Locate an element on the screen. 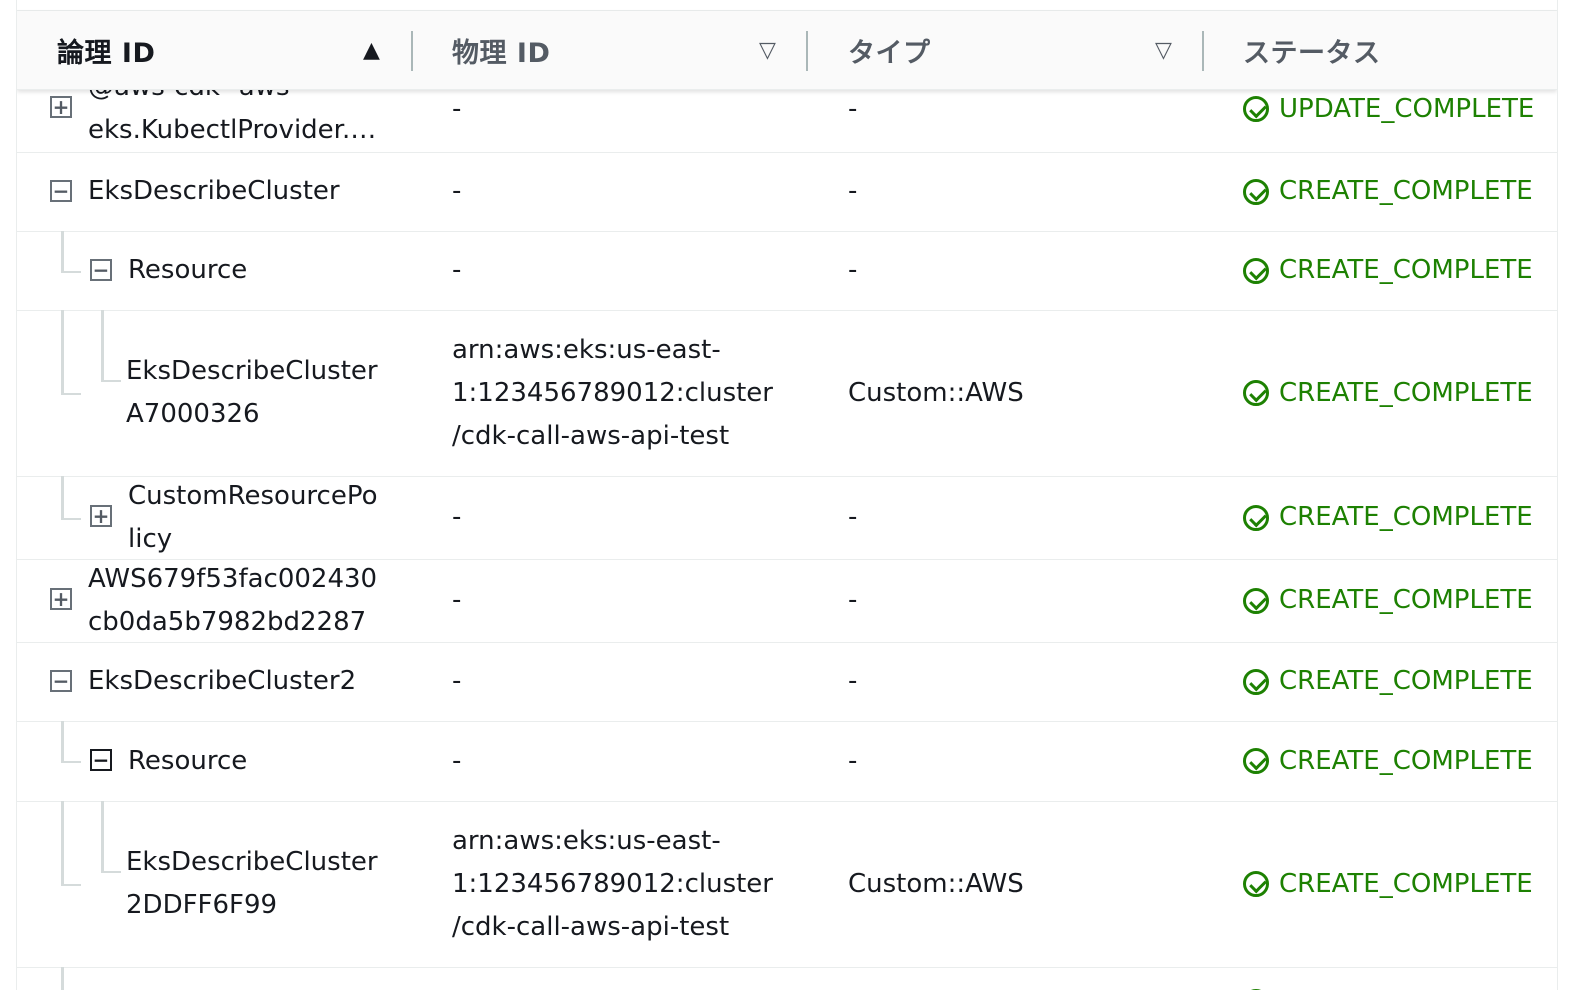 Image resolution: width=1584 pixels, height=990 pixels. status-text: UPDATE_COMPLETE is located at coordinates (1407, 108).